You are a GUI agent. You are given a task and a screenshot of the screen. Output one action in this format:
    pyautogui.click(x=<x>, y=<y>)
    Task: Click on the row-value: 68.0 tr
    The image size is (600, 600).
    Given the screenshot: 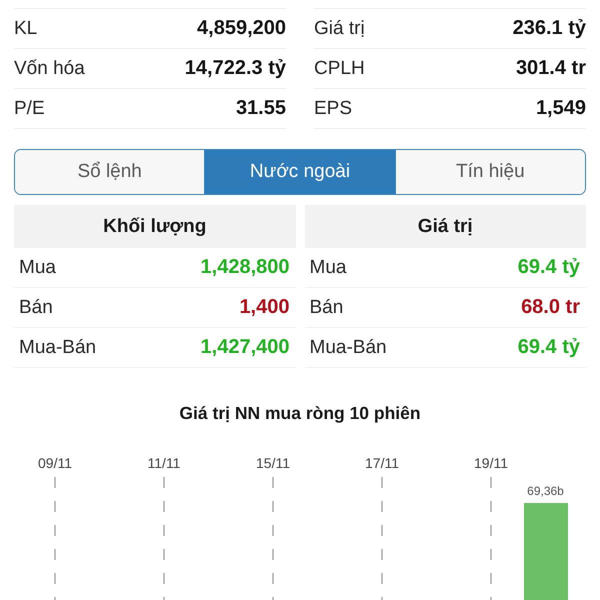 What is the action you would take?
    pyautogui.click(x=550, y=307)
    